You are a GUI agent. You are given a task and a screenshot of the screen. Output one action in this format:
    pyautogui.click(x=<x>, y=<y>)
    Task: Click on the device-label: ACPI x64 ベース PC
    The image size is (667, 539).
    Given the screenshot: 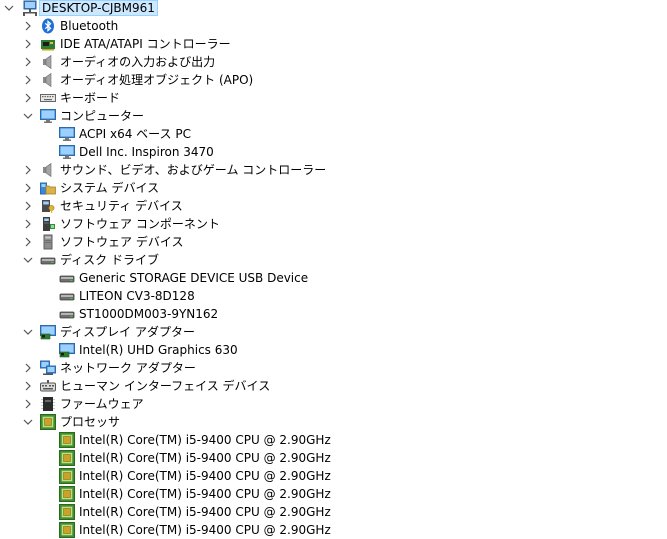 What is the action you would take?
    pyautogui.click(x=135, y=134)
    